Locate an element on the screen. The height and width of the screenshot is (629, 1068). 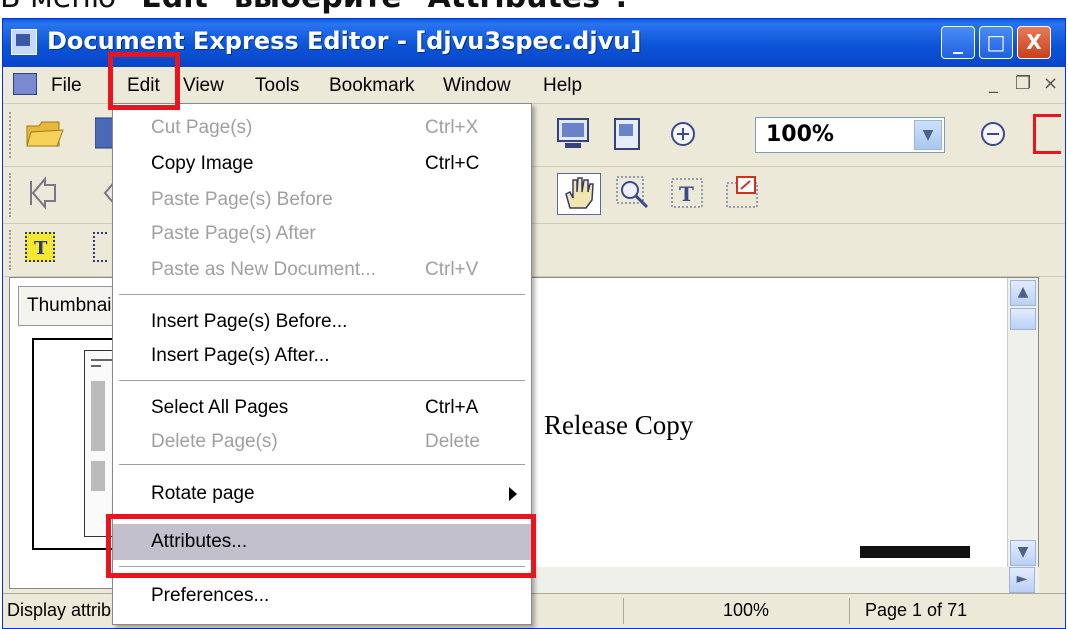
menu-file: File is located at coordinates (66, 86).